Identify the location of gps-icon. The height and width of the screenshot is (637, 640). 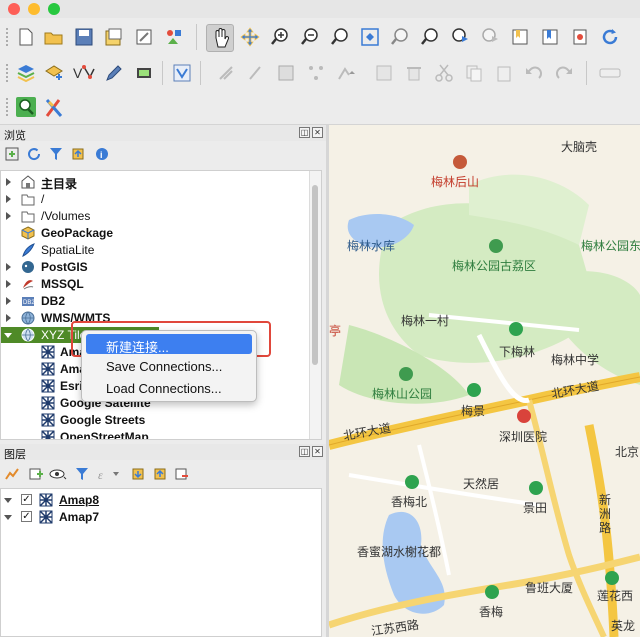
(144, 73).